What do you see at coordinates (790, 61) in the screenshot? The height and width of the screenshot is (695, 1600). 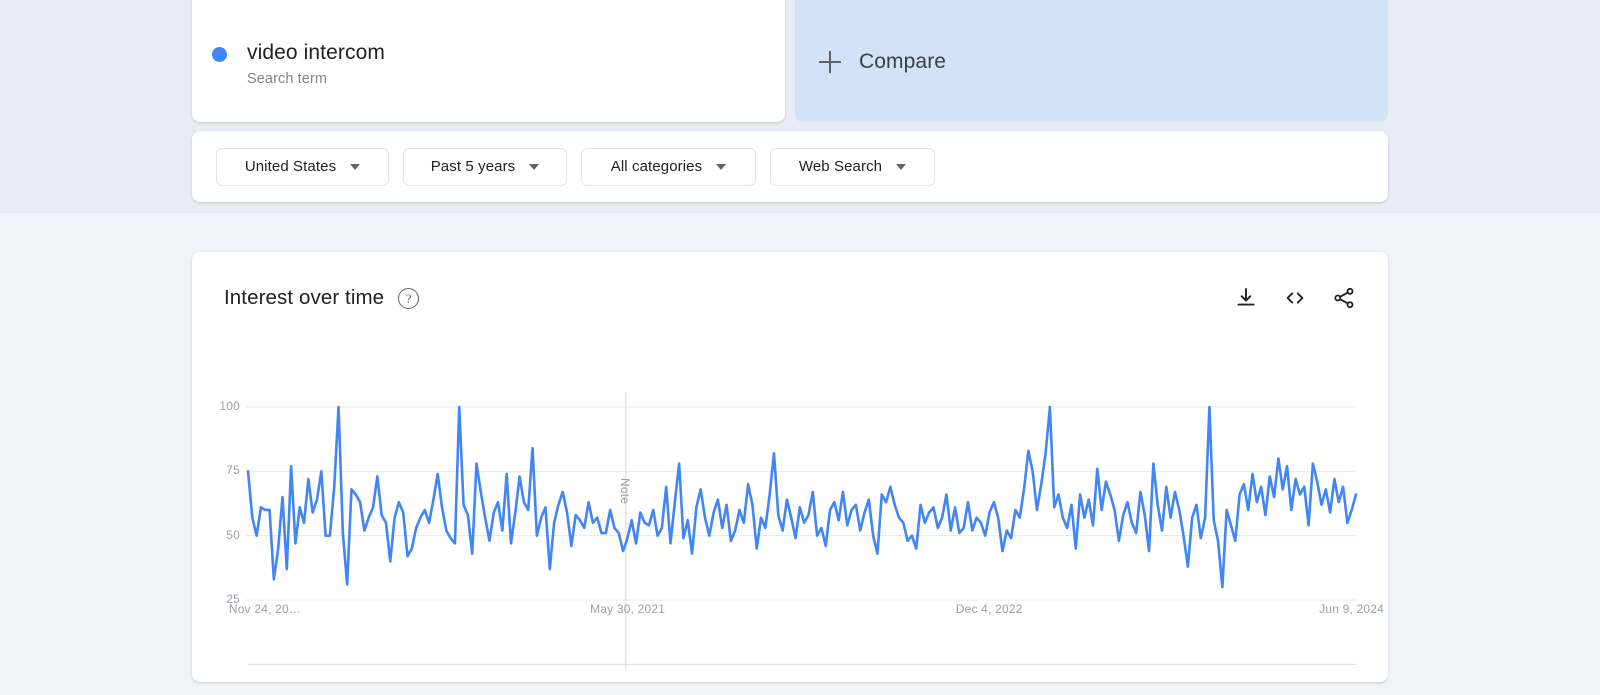 I see `query-cards-row: video intercom Search term Compare` at bounding box center [790, 61].